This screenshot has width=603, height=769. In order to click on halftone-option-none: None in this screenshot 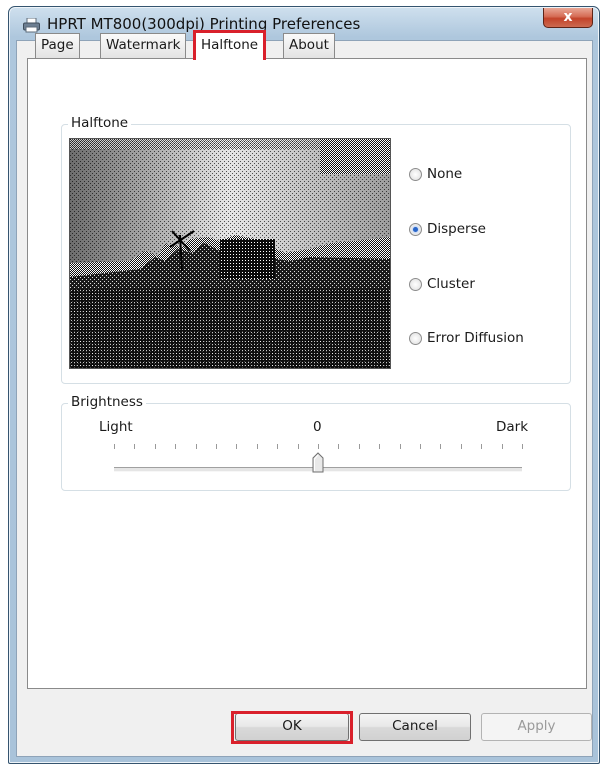, I will do `click(435, 174)`.